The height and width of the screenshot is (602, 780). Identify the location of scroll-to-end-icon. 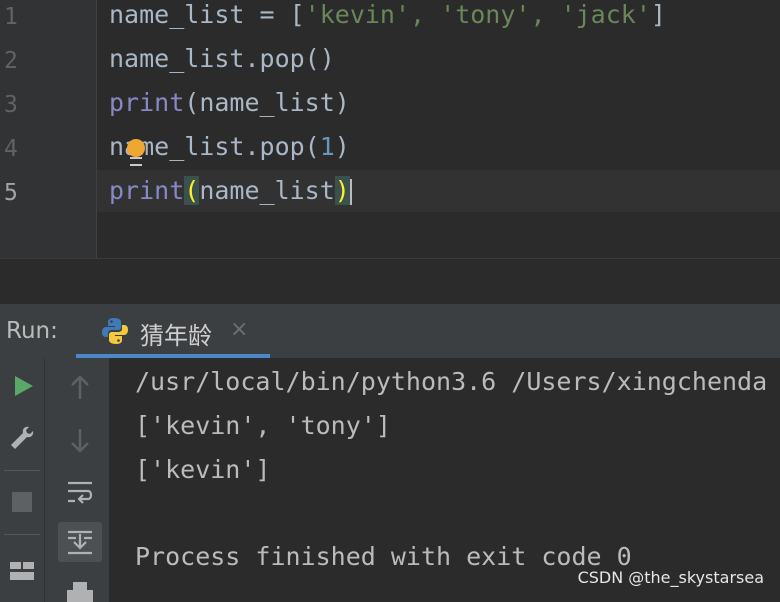
(80, 542).